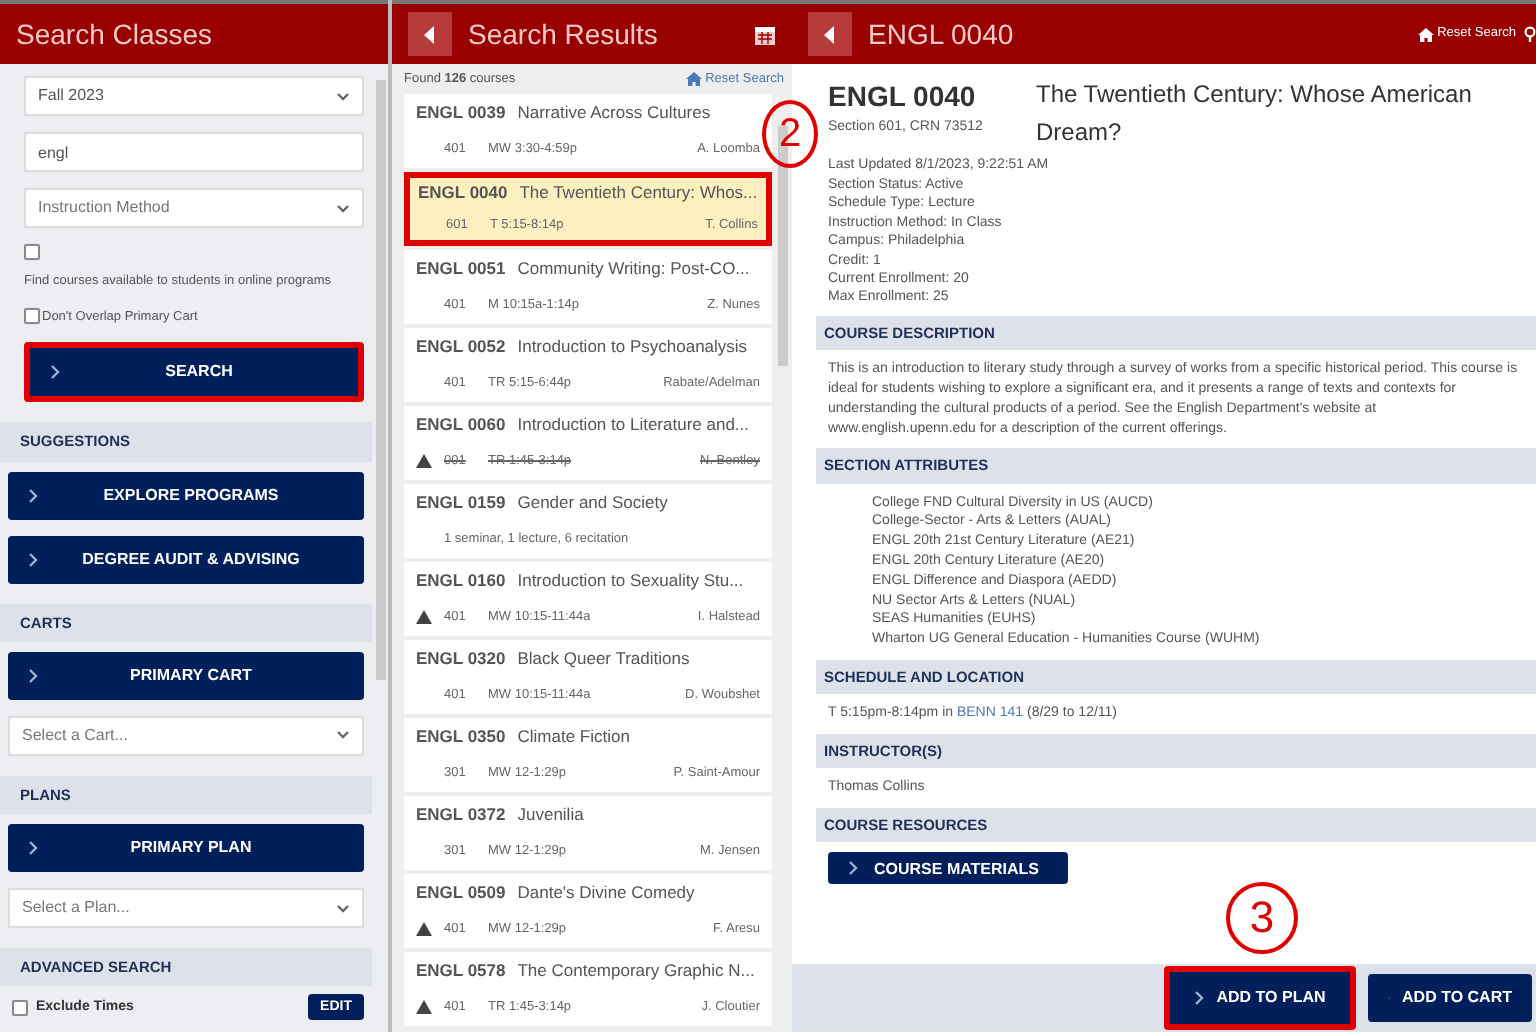 The height and width of the screenshot is (1032, 1536). What do you see at coordinates (603, 658) in the screenshot?
I see `course-title: Black Queer Traditions` at bounding box center [603, 658].